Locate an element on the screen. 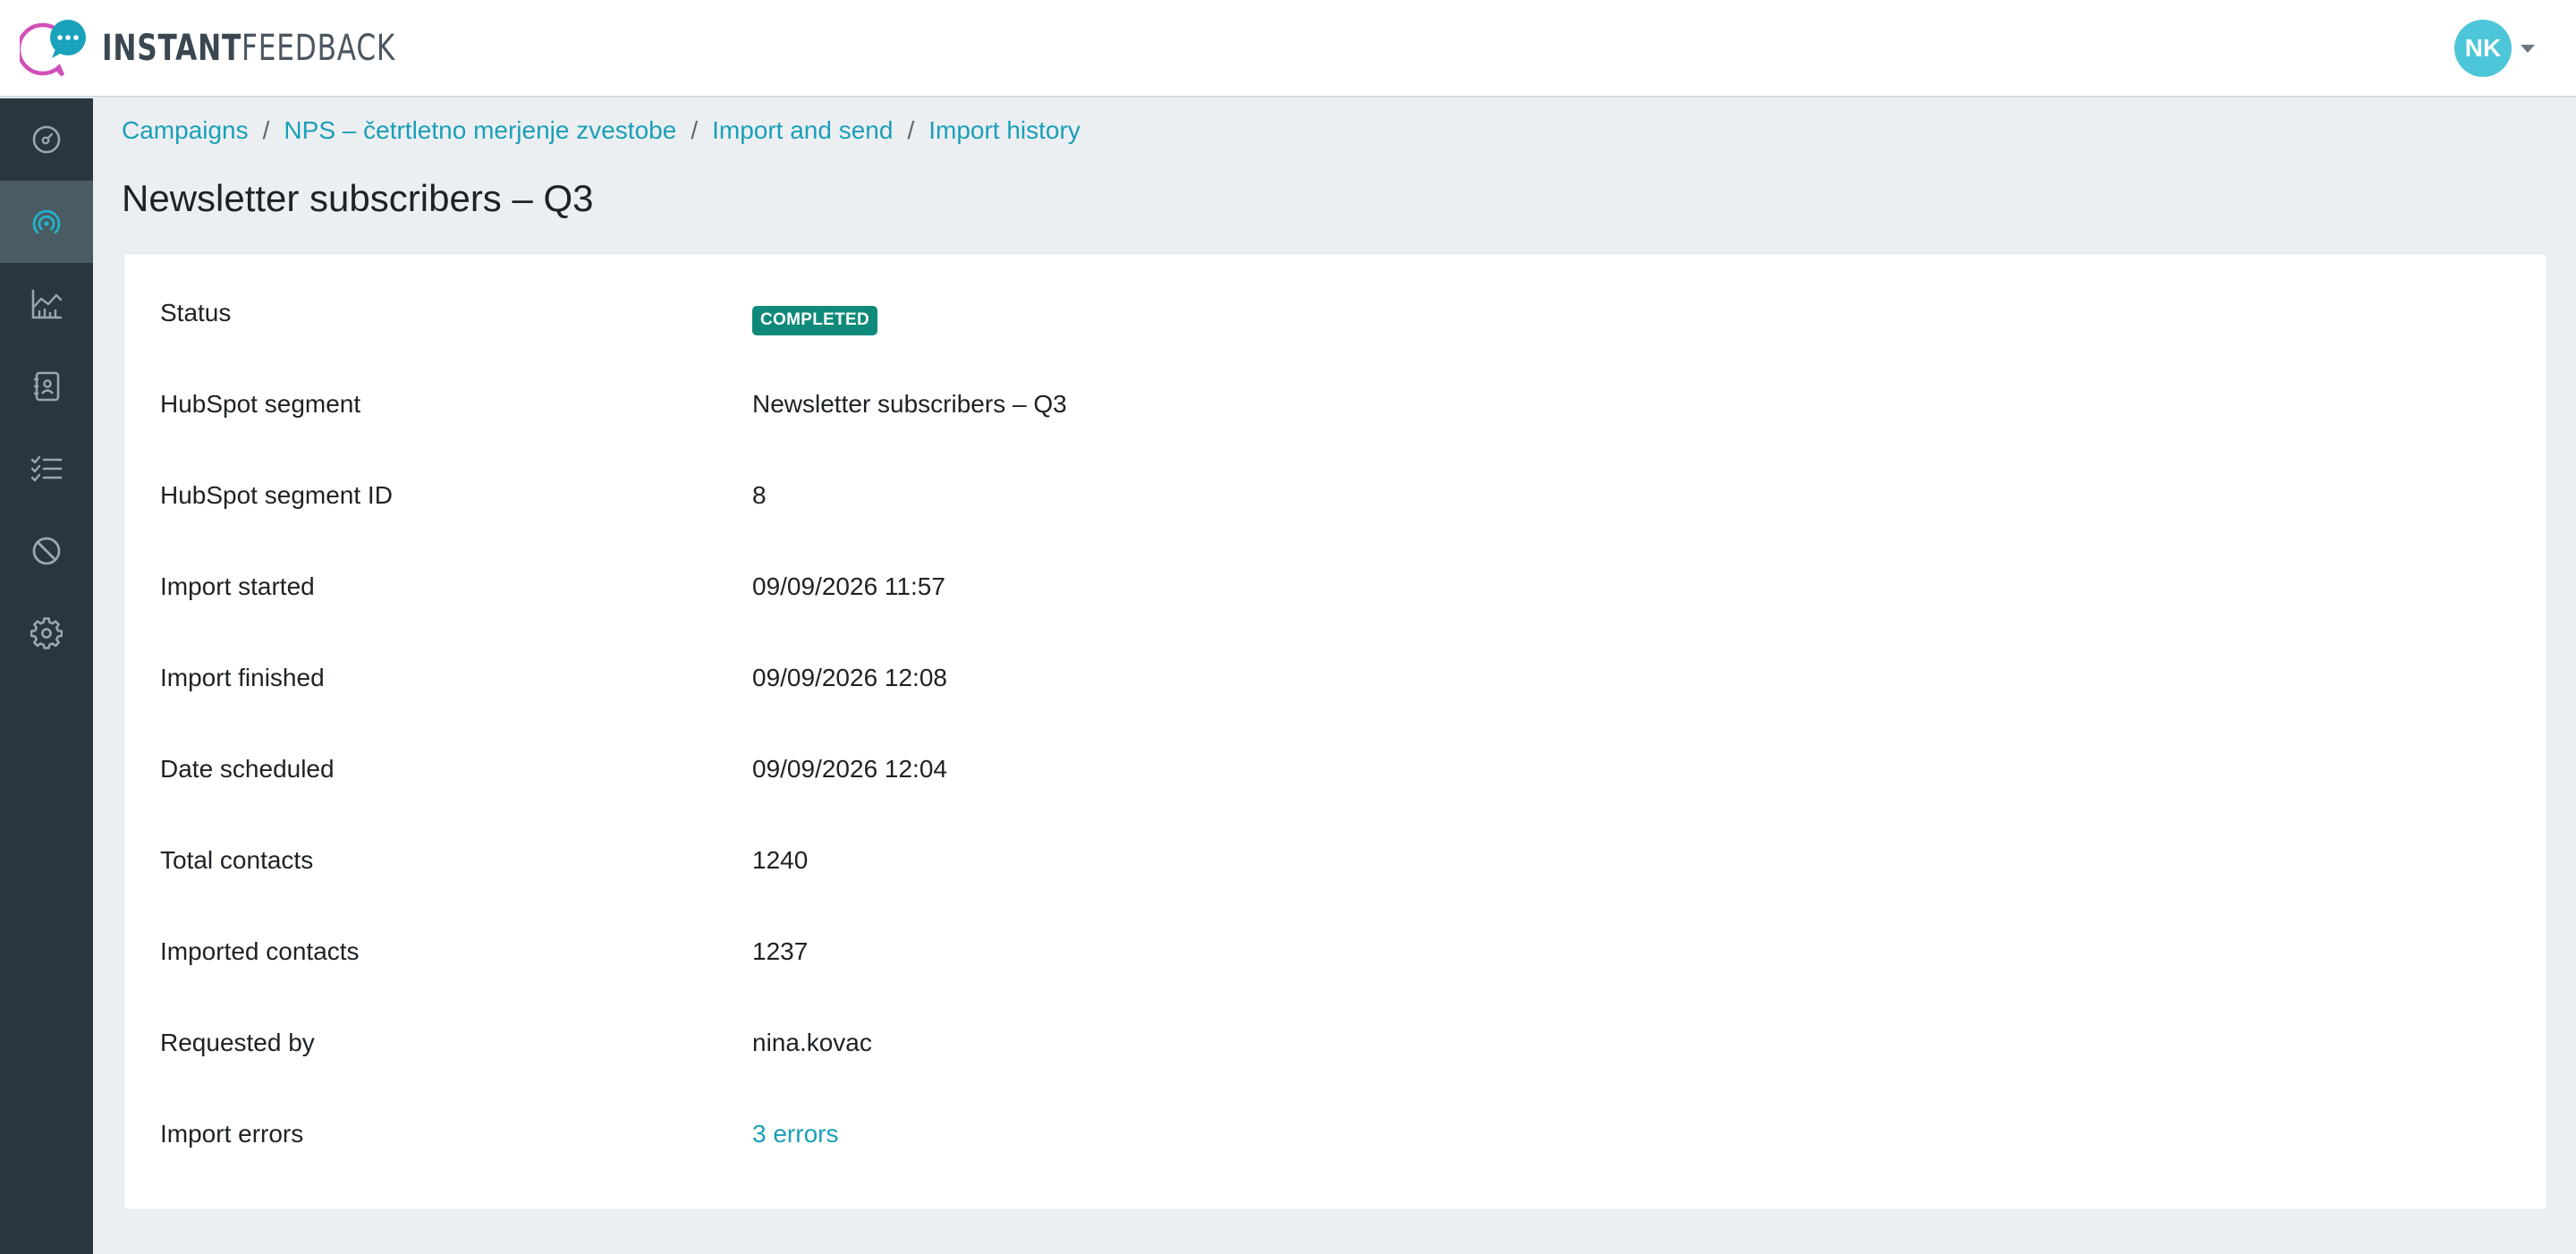 The image size is (2576, 1254). logo-wordmark: INSTANTFEEDBACK is located at coordinates (248, 48).